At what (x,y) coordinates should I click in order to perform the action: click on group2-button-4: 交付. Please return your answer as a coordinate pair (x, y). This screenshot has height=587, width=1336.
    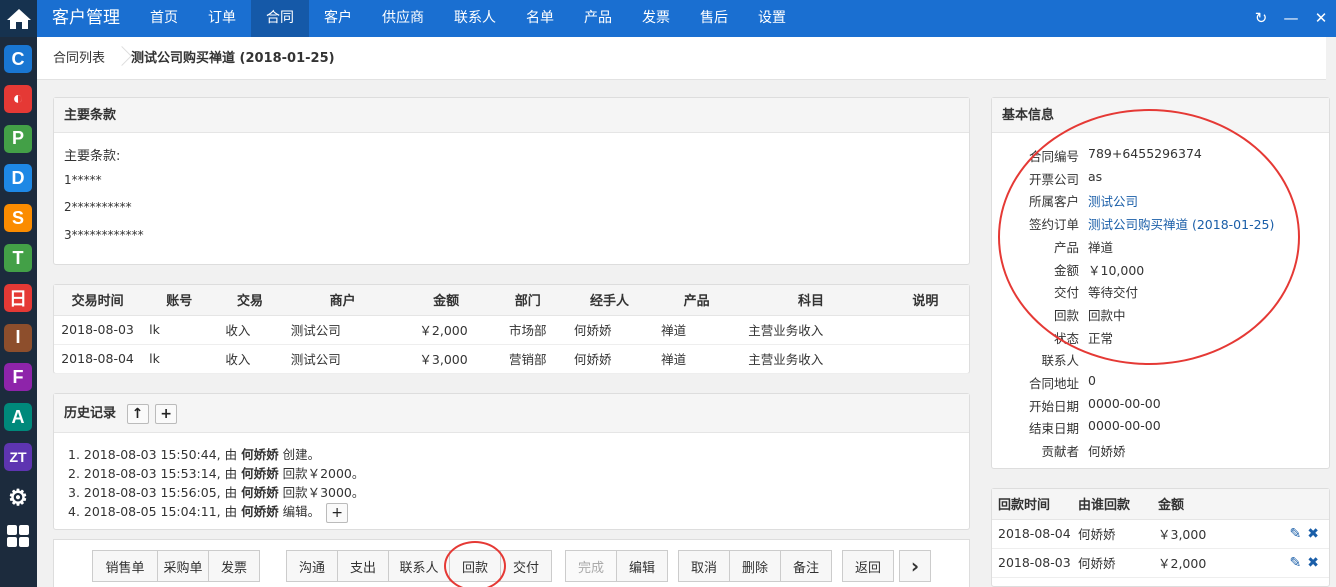
    Looking at the image, I should click on (526, 566).